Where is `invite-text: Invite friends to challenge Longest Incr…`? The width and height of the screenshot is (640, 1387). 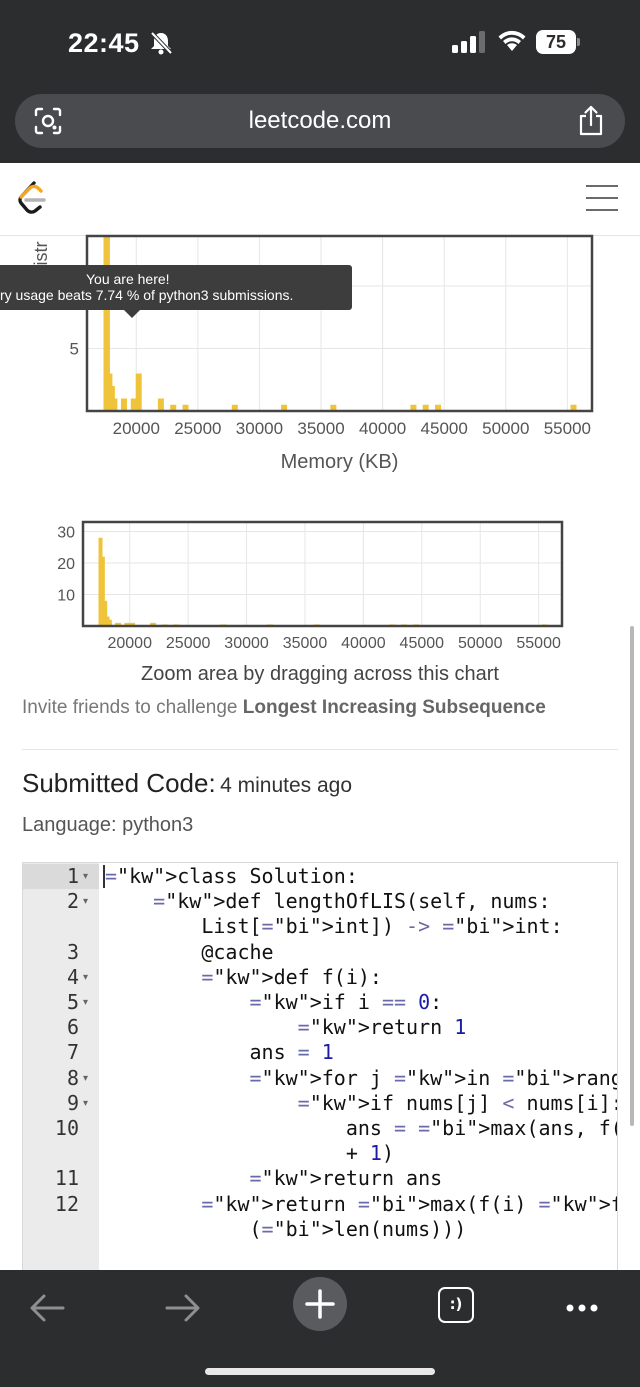
invite-text: Invite friends to challenge Longest Incr… is located at coordinates (284, 708).